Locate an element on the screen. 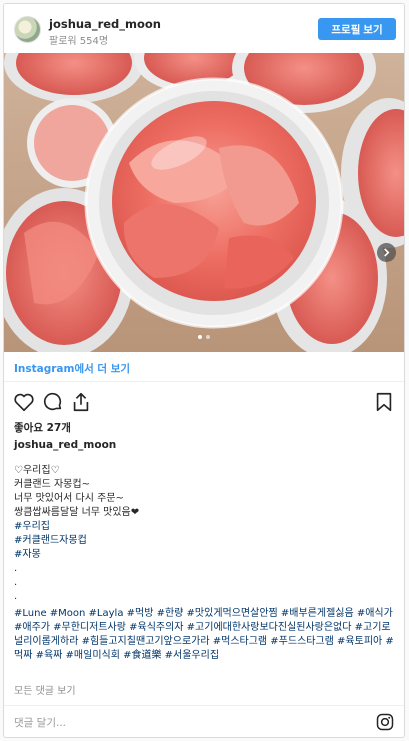 The image size is (409, 741). next-slide-button is located at coordinates (386, 252).